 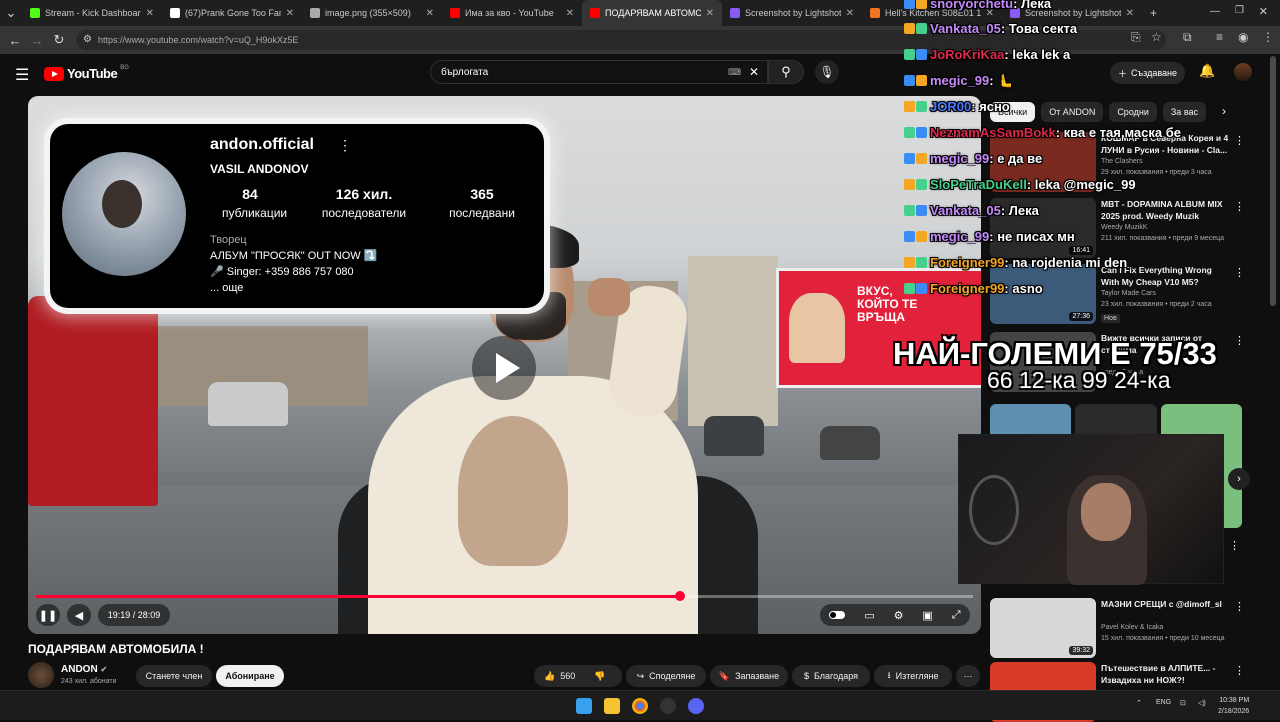 What do you see at coordinates (48, 615) in the screenshot?
I see `pause-button: ❚❚` at bounding box center [48, 615].